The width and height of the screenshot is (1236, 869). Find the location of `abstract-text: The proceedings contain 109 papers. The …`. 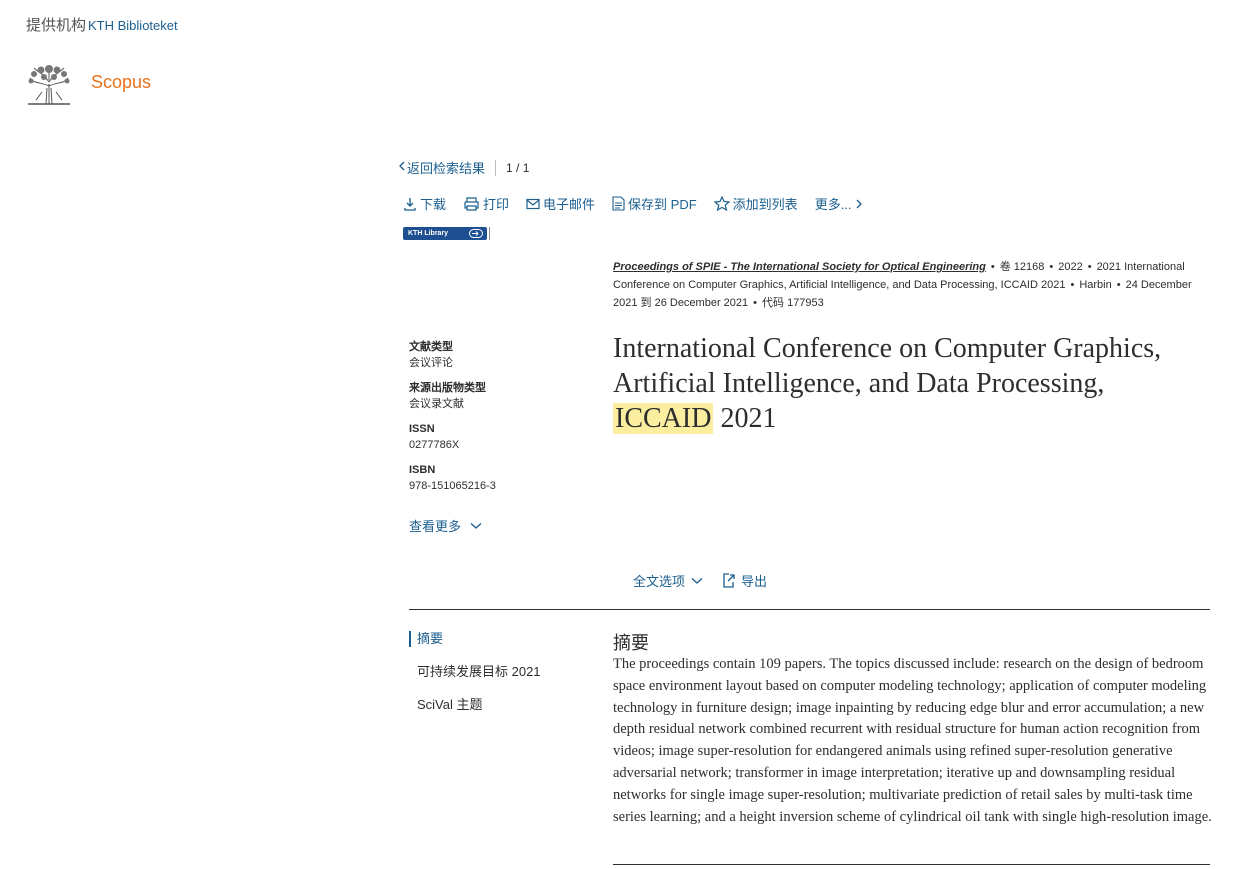

abstract-text: The proceedings contain 109 papers. The … is located at coordinates (912, 740).